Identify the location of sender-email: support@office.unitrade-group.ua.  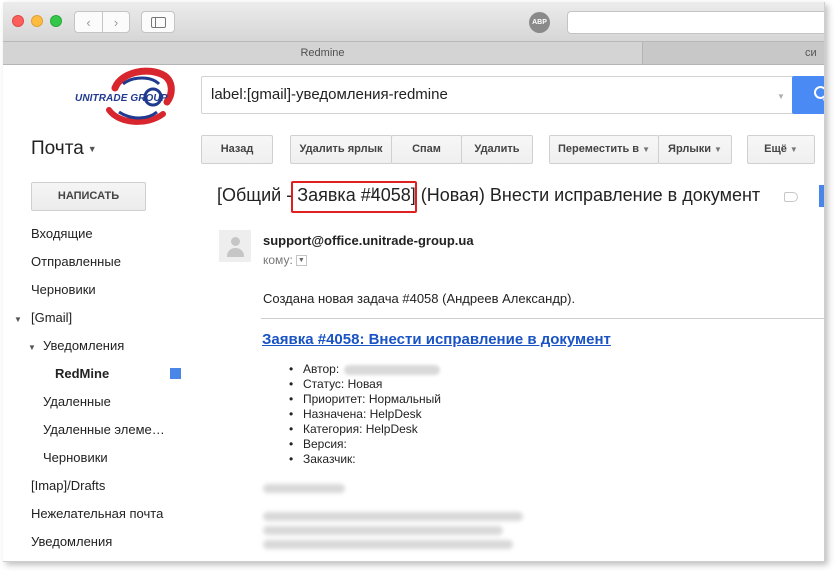
(368, 240).